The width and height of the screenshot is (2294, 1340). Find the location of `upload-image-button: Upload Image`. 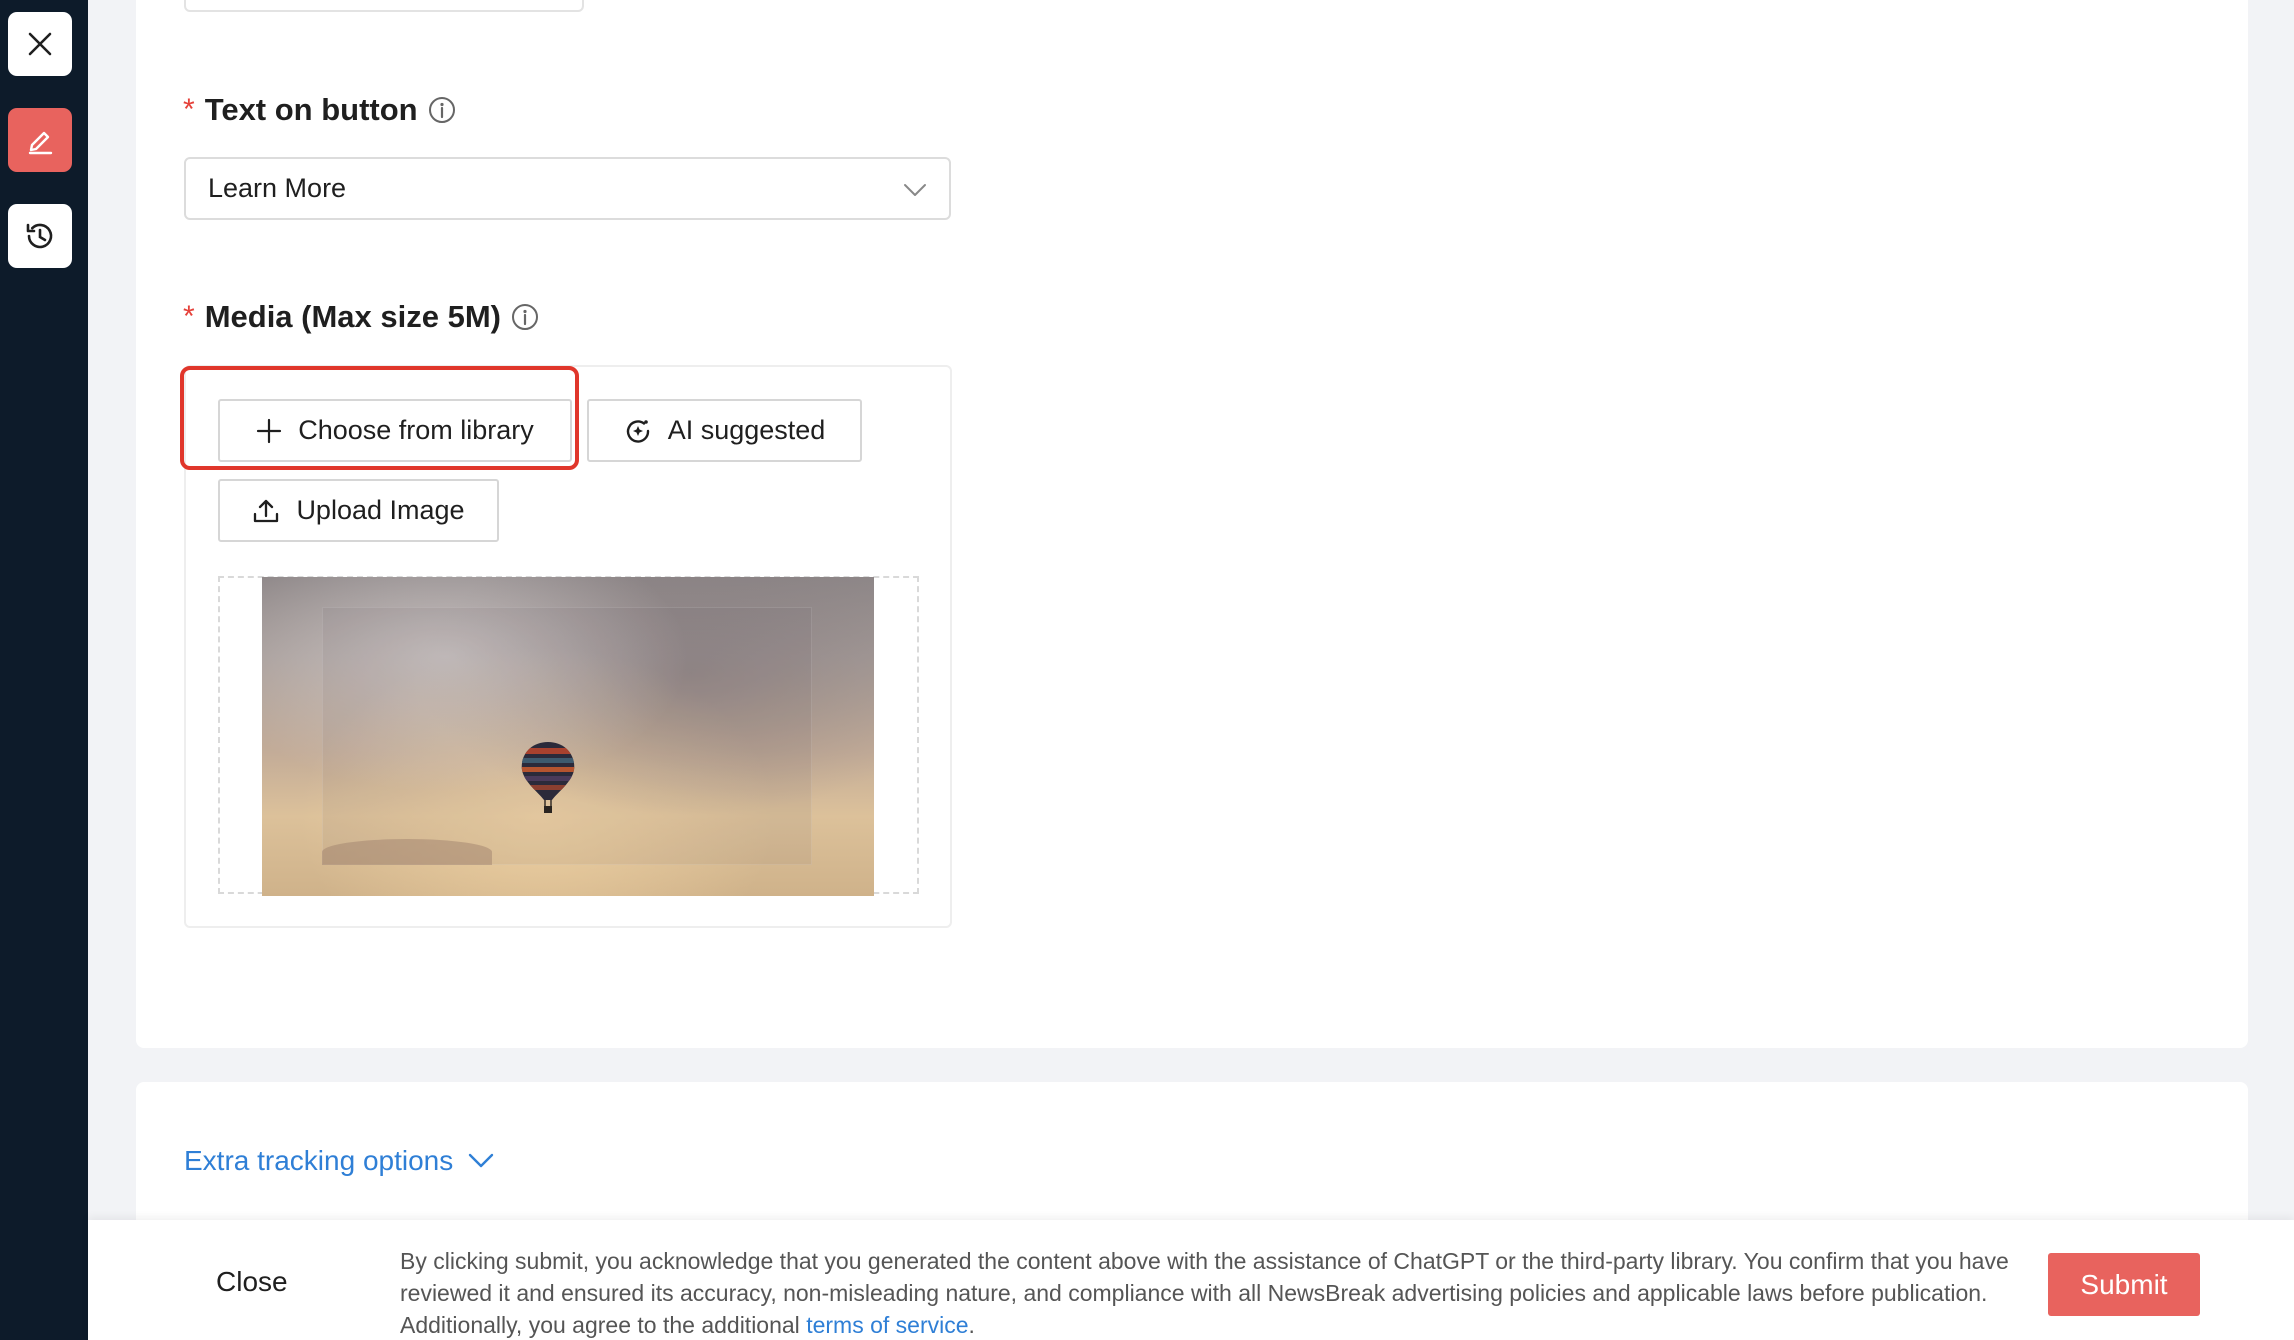

upload-image-button: Upload Image is located at coordinates (358, 510).